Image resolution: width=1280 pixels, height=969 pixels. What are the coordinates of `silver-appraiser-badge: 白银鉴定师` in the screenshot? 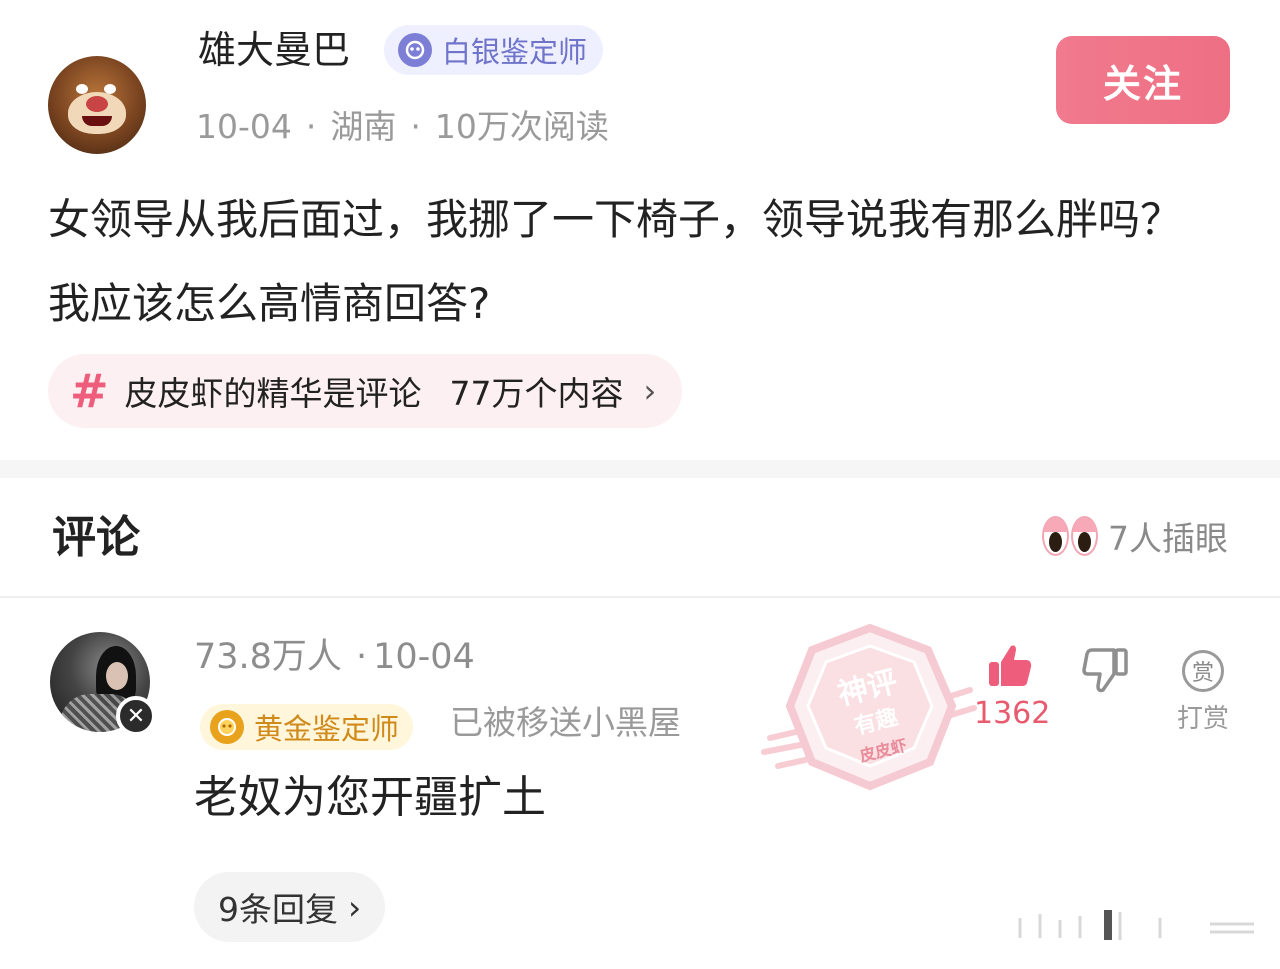 It's located at (494, 50).